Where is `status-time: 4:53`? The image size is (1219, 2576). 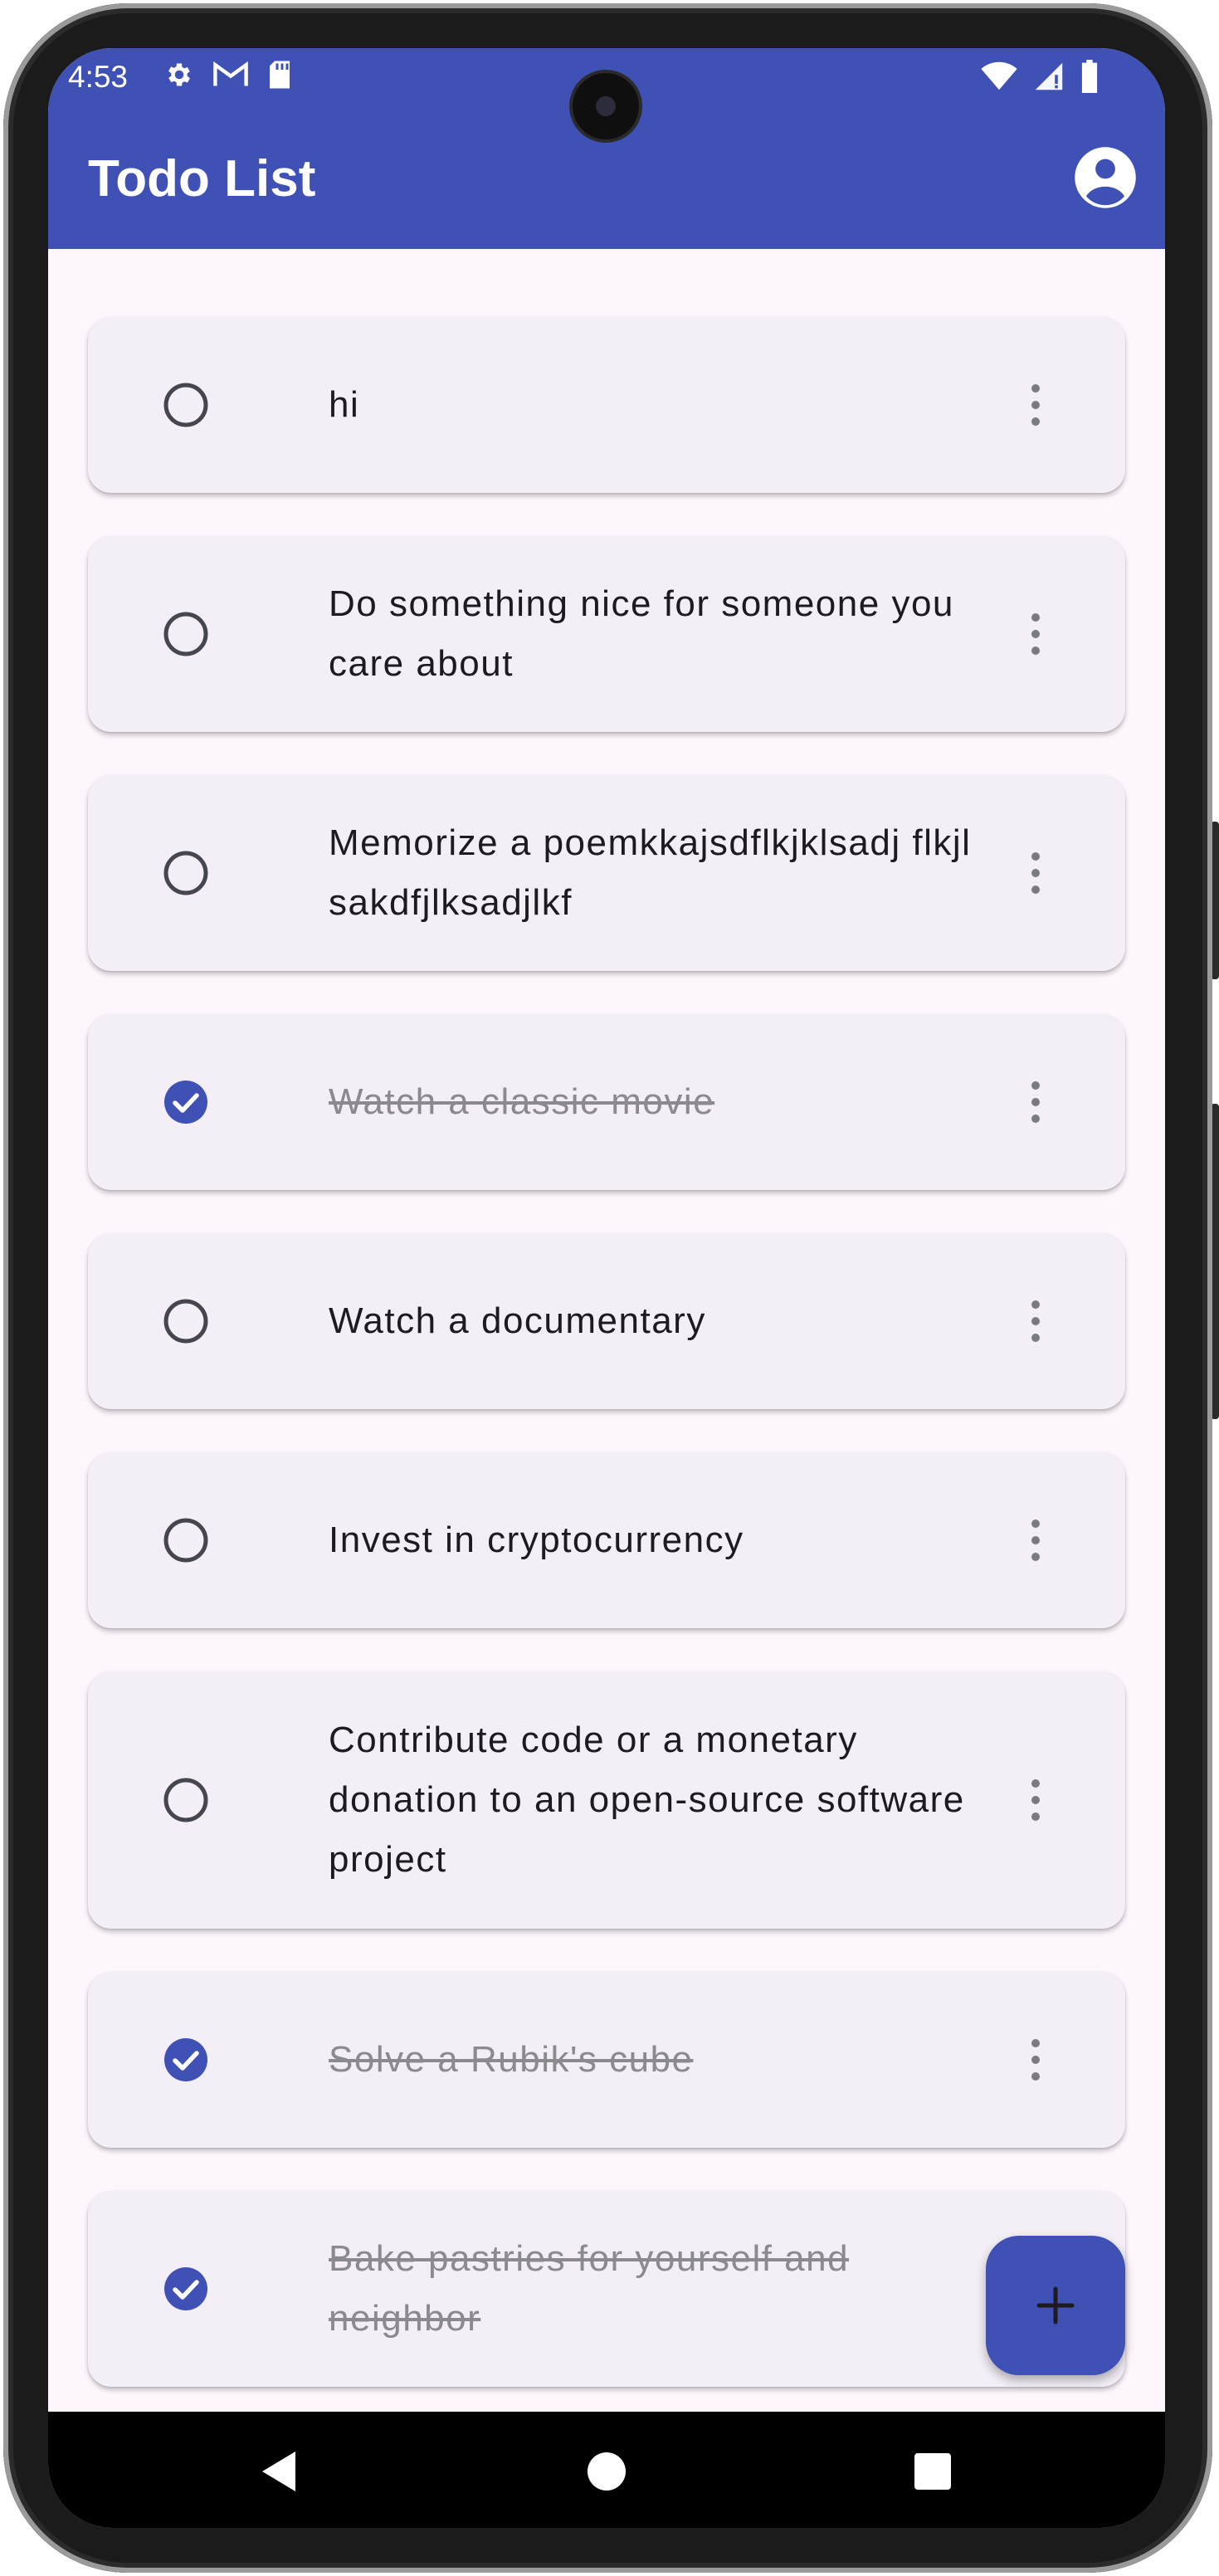
status-time: 4:53 is located at coordinates (99, 77).